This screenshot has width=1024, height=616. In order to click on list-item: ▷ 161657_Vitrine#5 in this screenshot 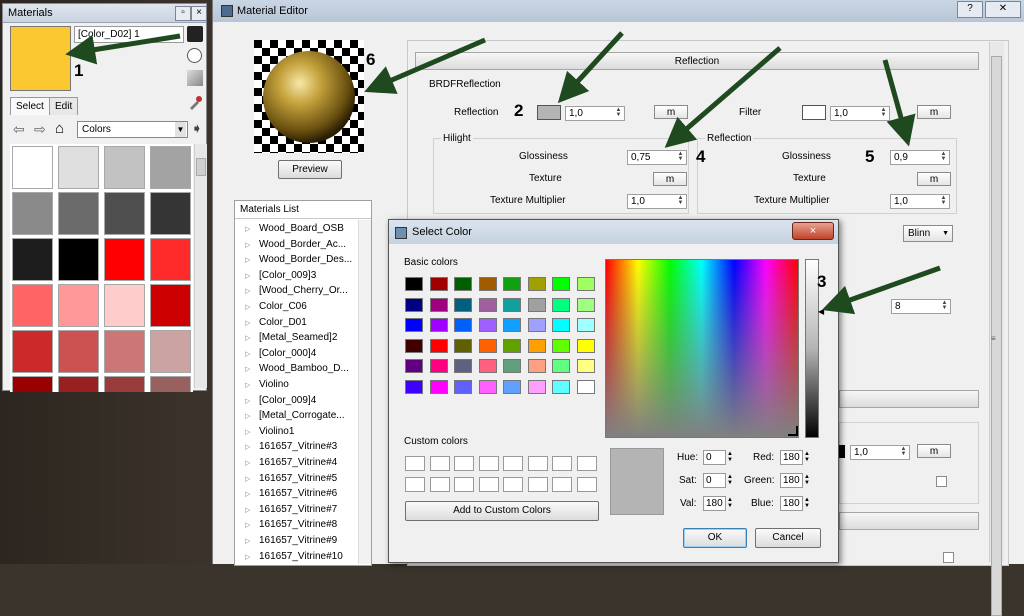, I will do `click(291, 478)`.